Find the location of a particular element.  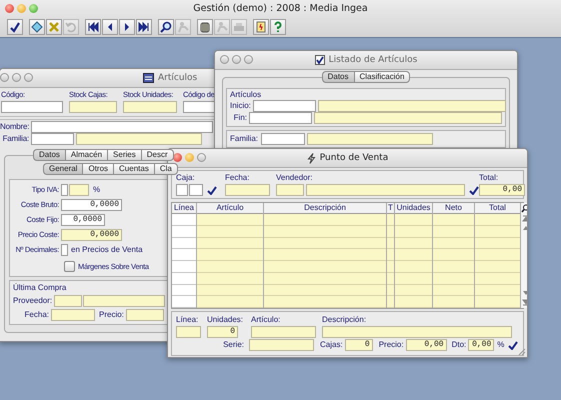

first-button is located at coordinates (93, 27).